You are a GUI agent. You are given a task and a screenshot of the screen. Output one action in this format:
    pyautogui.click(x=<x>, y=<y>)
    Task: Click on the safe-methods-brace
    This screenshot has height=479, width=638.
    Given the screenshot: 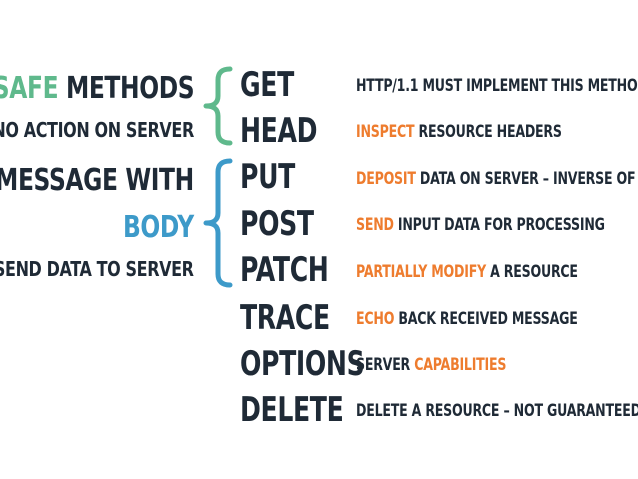 What is the action you would take?
    pyautogui.click(x=217, y=106)
    